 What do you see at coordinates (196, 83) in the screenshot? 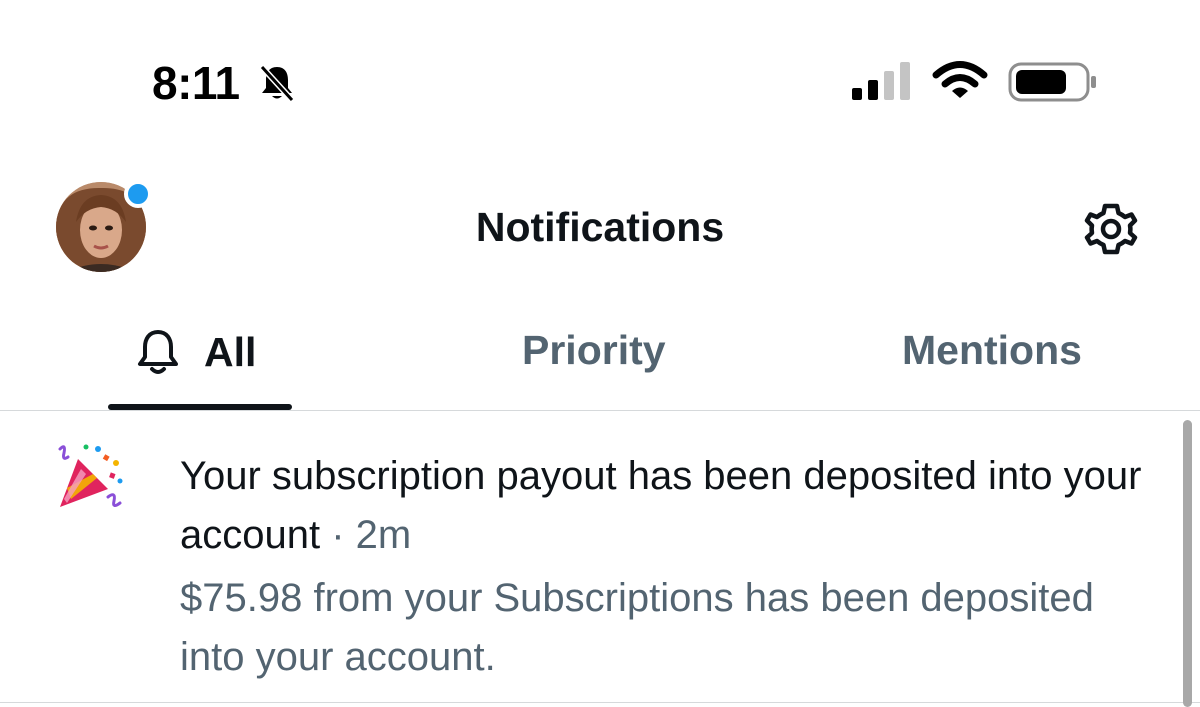
I see `status-time: 8:11` at bounding box center [196, 83].